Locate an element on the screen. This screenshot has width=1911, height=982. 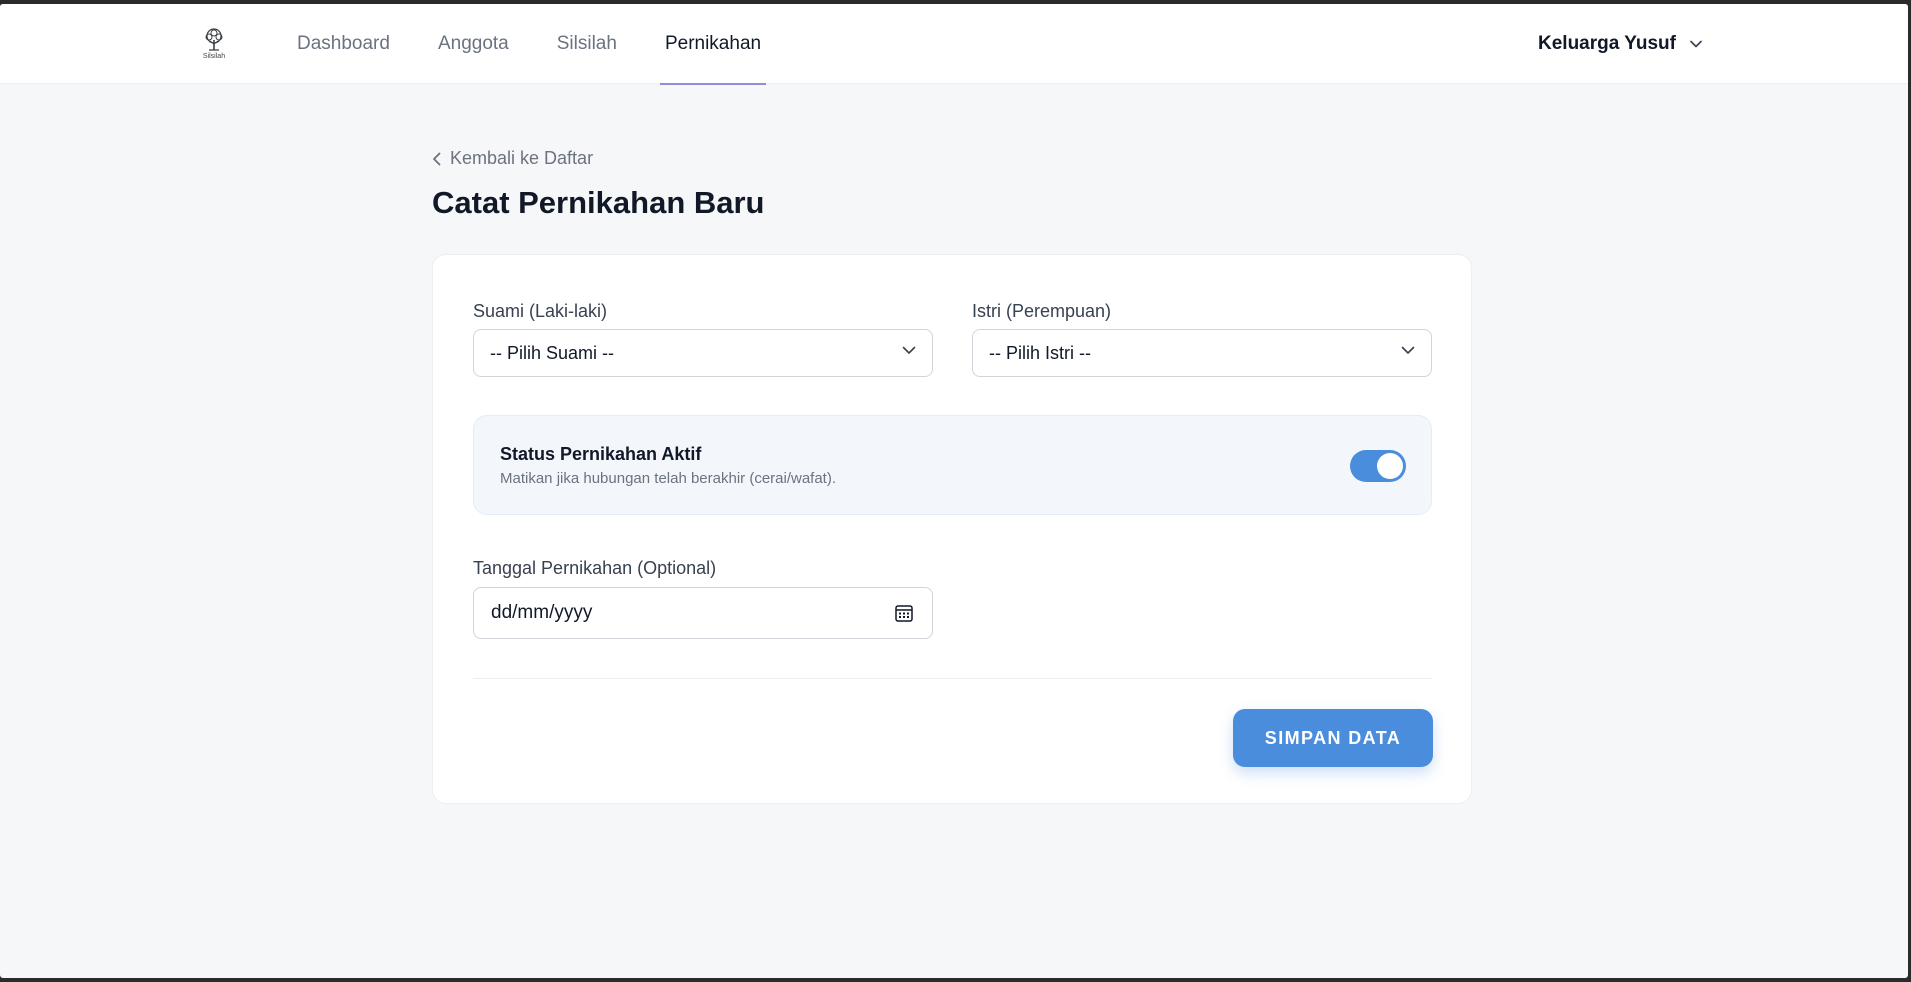
page-title: Catat Pernikahan Baru is located at coordinates (598, 202).